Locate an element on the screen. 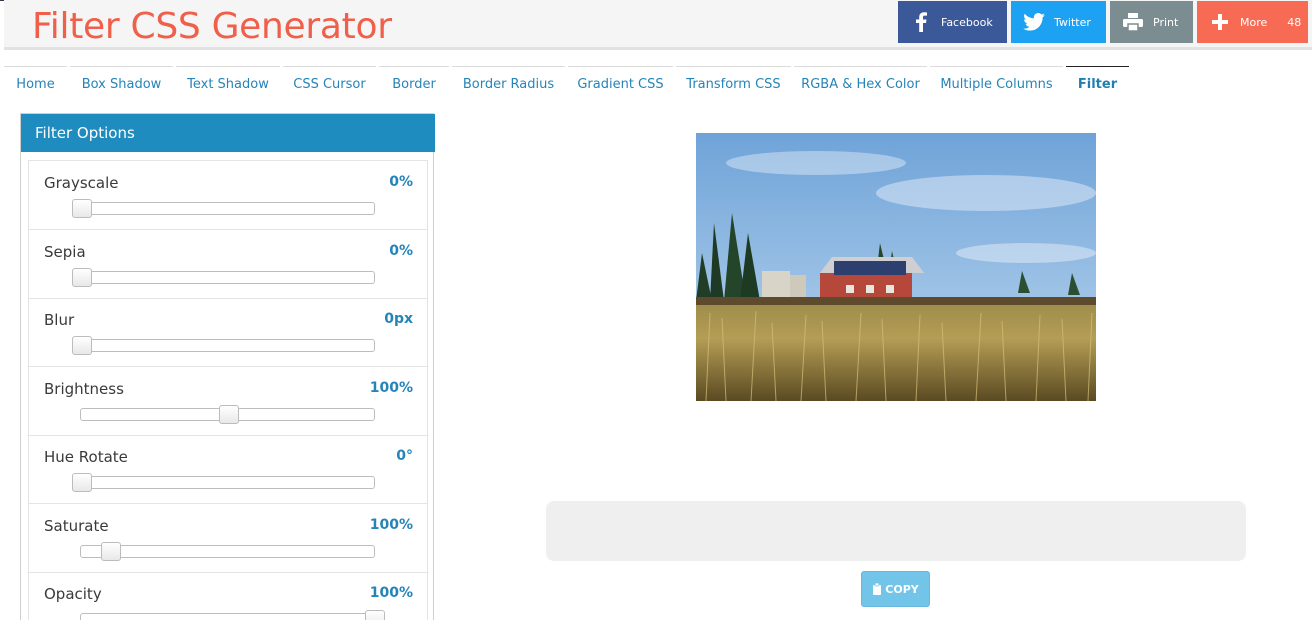  printer-icon is located at coordinates (1133, 22).